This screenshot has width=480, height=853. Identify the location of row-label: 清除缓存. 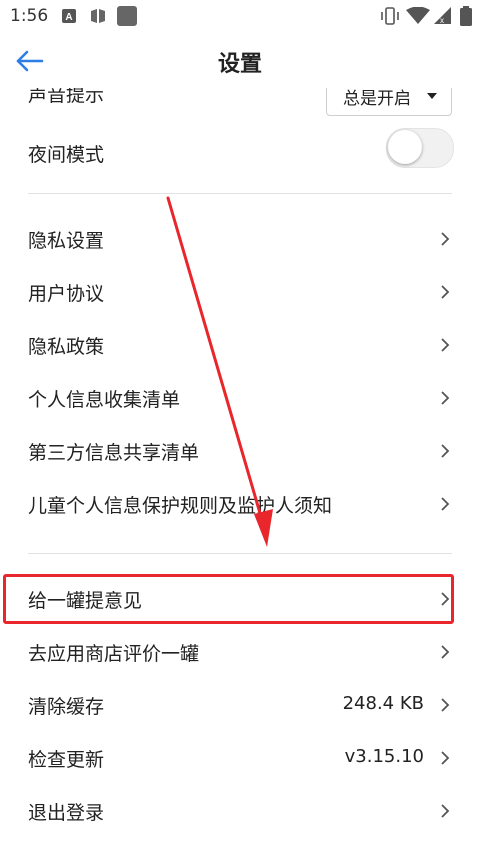
(66, 707).